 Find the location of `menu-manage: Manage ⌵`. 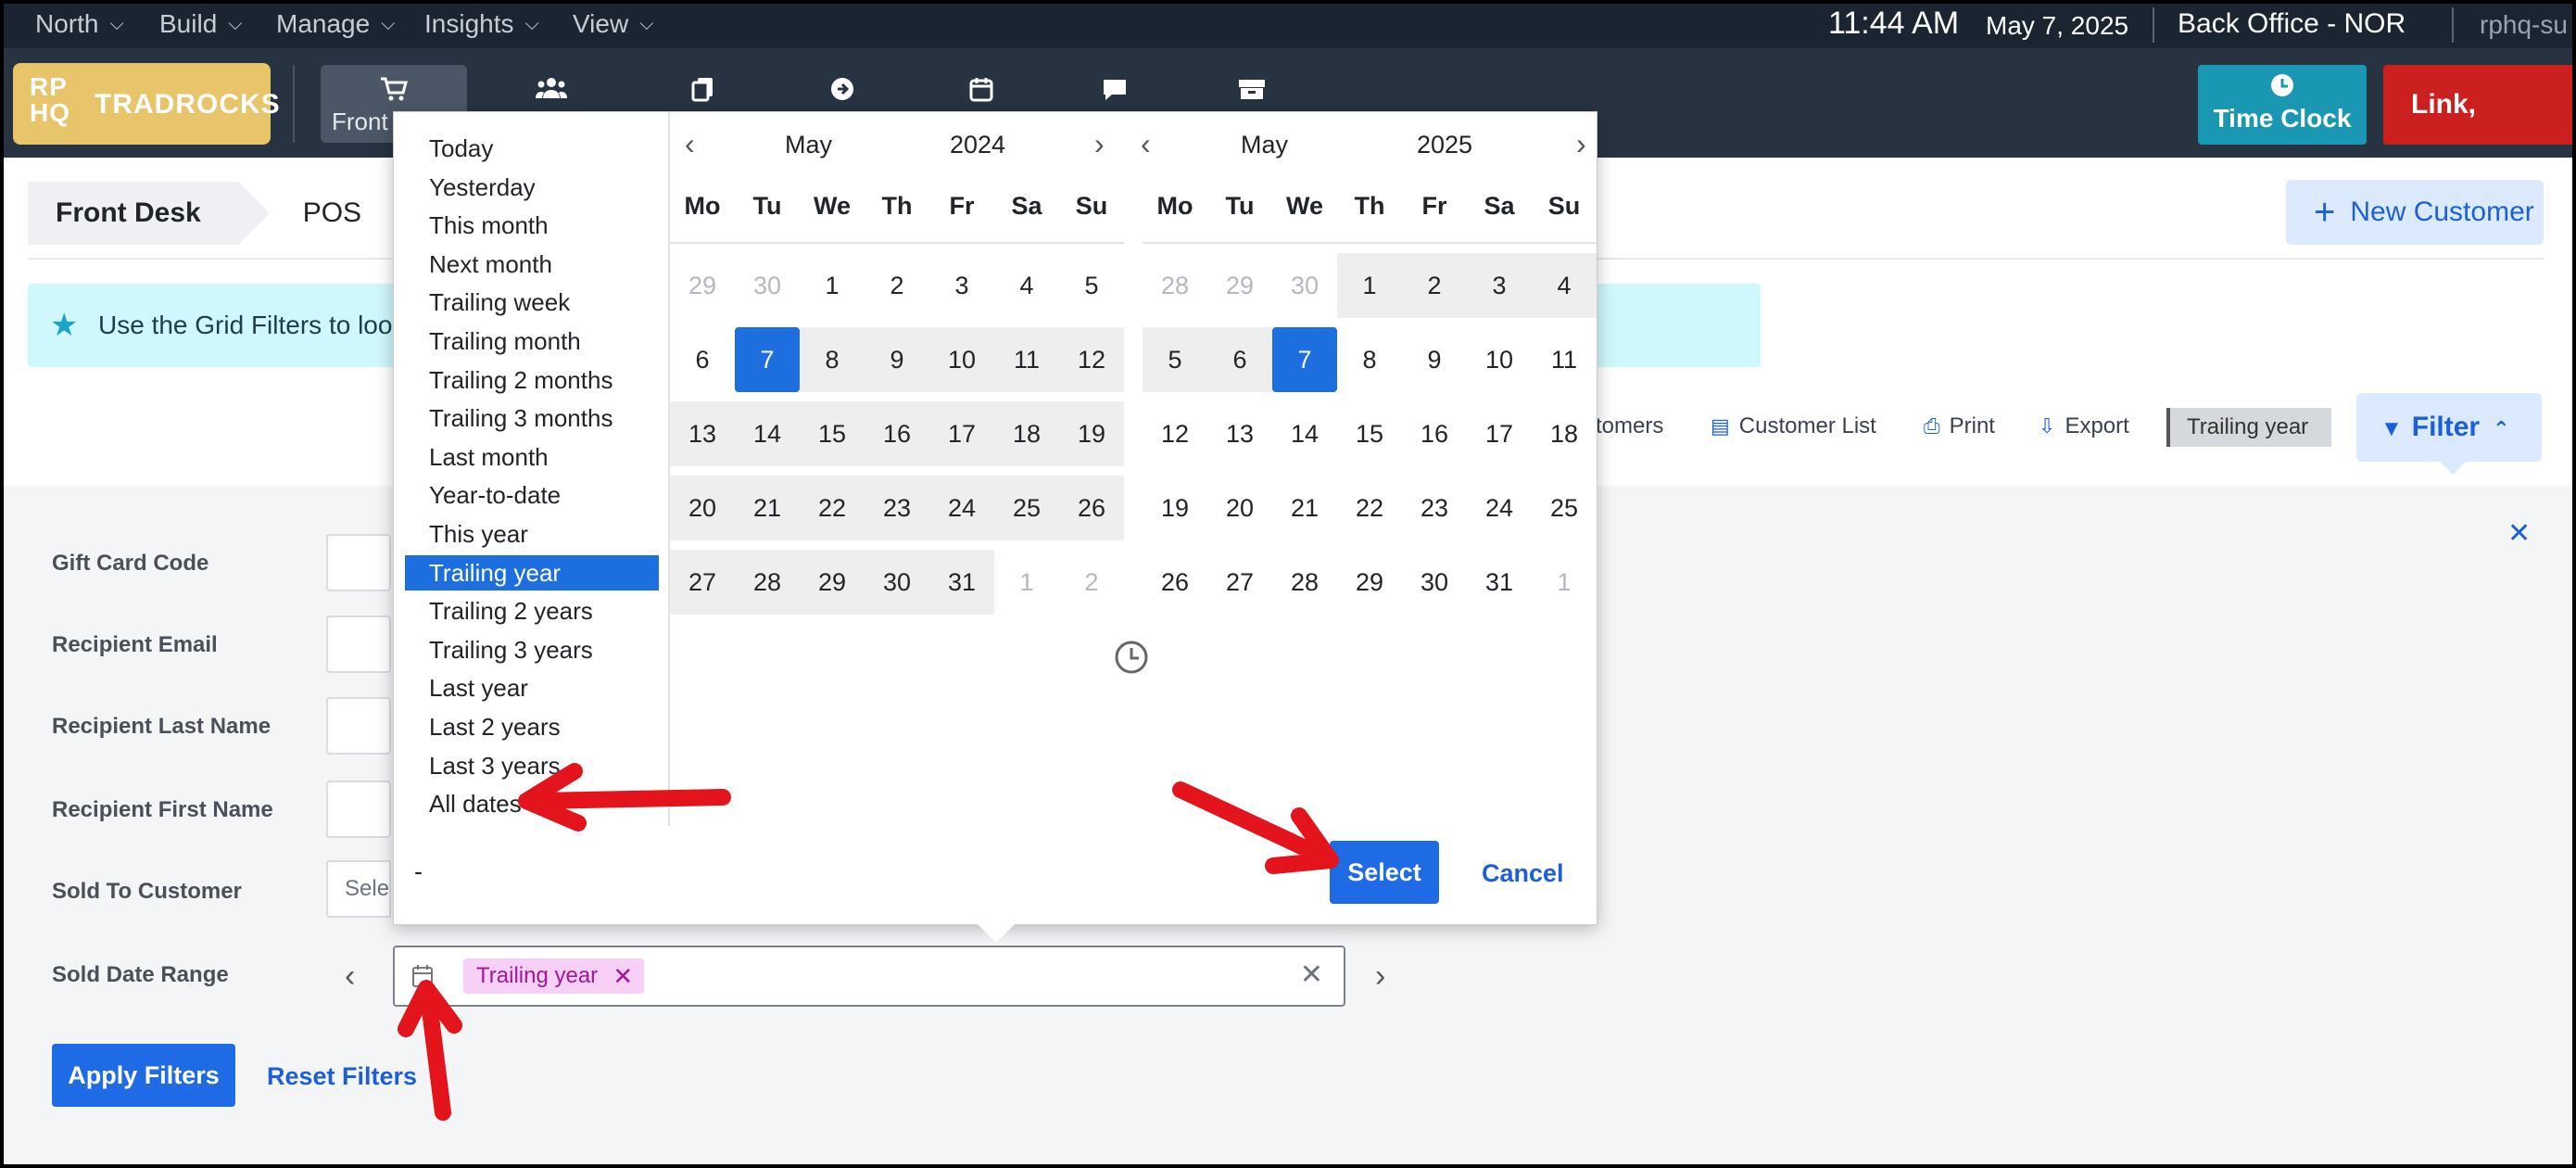

menu-manage: Manage ⌵ is located at coordinates (335, 24).